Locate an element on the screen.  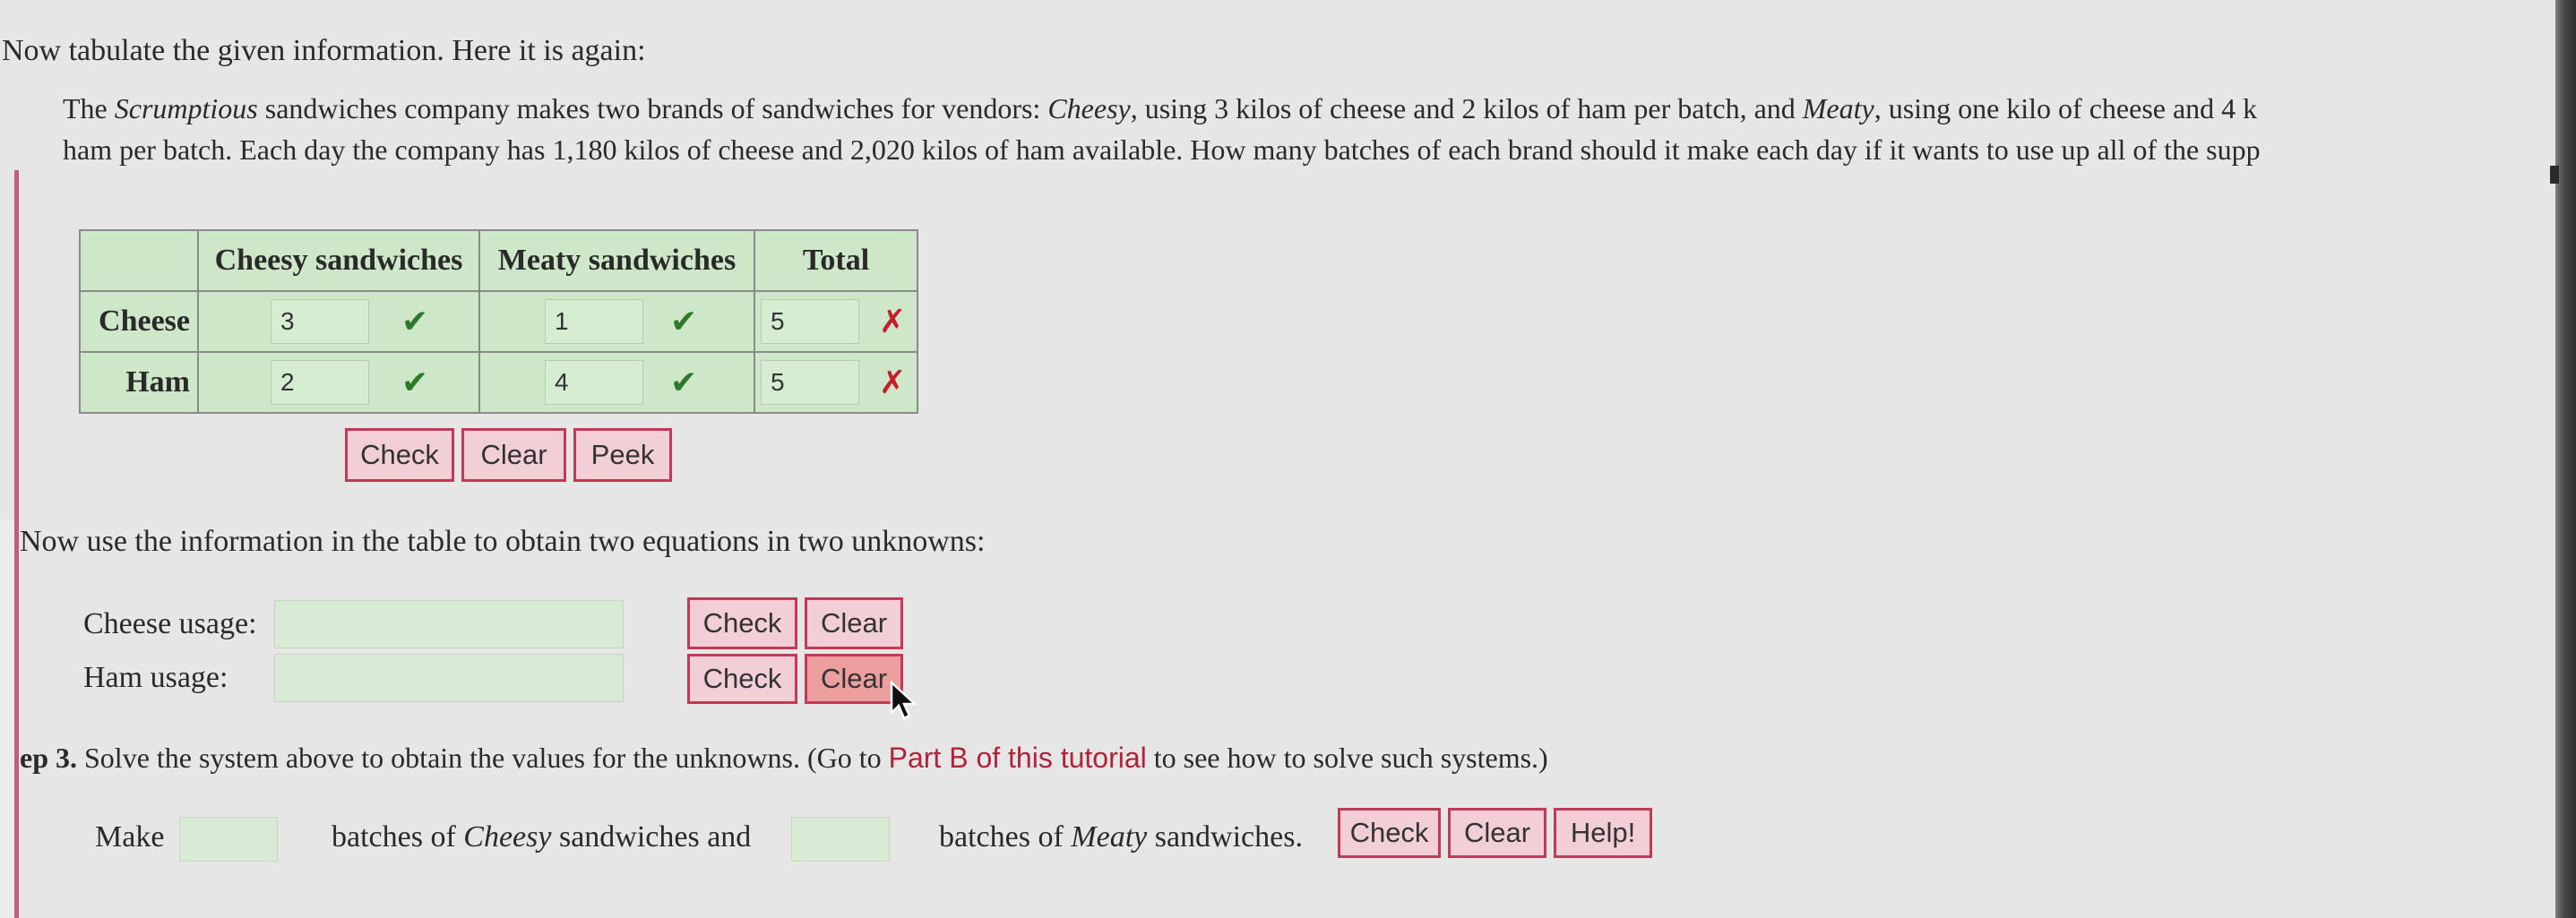
cheese-total-input: 5 is located at coordinates (810, 321).